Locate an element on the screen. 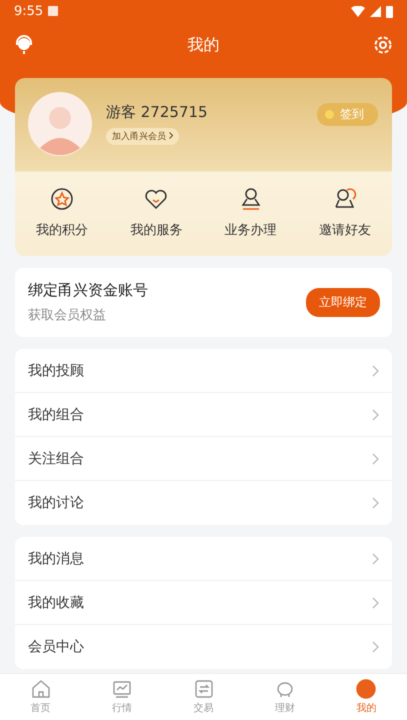 The image size is (407, 720). menu-item: 我的收藏 is located at coordinates (203, 603).